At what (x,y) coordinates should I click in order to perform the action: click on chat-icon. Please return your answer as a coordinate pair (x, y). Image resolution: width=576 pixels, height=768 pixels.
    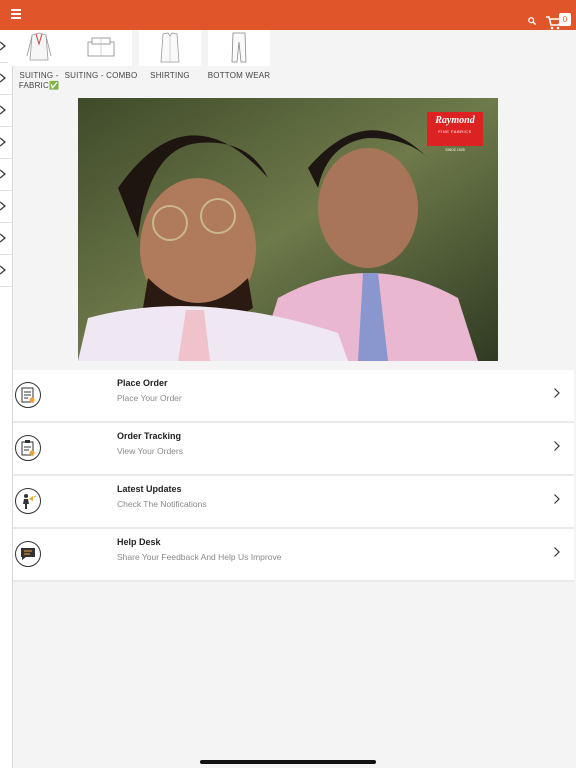
    Looking at the image, I should click on (28, 554).